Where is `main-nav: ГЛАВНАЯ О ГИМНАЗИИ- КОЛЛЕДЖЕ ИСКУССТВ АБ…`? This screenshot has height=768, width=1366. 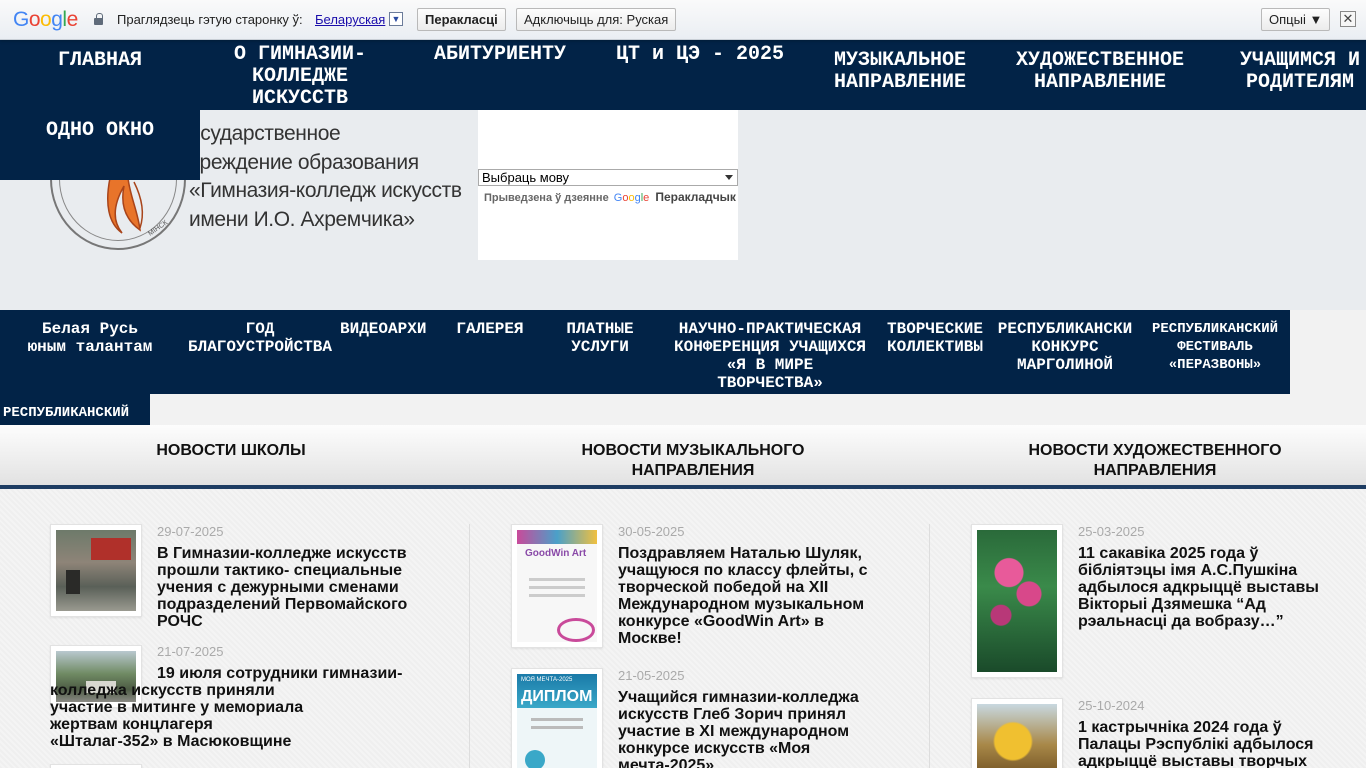 main-nav: ГЛАВНАЯ О ГИМНАЗИИ- КОЛЛЕДЖЕ ИСКУССТВ АБ… is located at coordinates (683, 75).